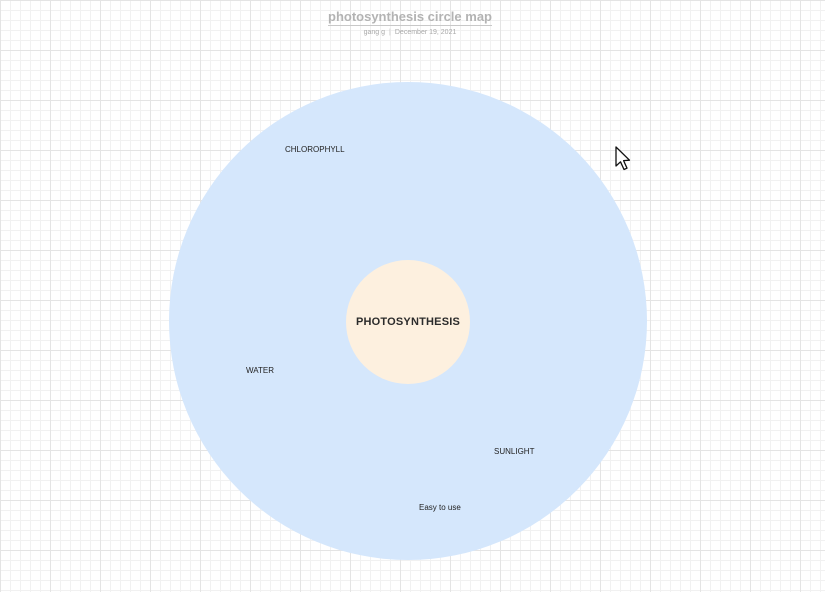 The width and height of the screenshot is (825, 592). Describe the element at coordinates (260, 370) in the screenshot. I see `item-water: WATER` at that location.